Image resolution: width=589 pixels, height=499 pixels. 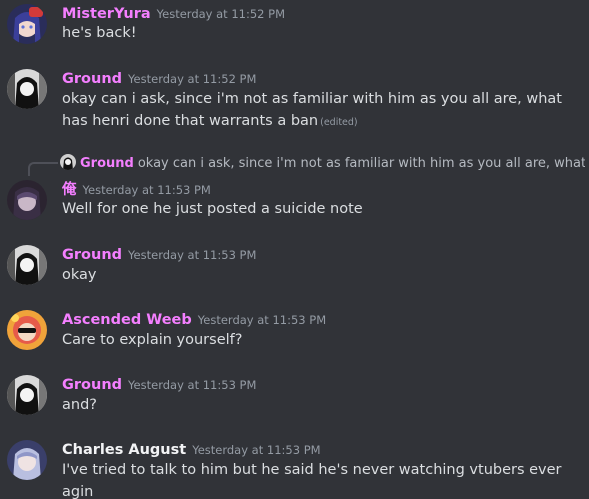 I want to click on message-text: Care to explain yourself?, so click(x=152, y=340).